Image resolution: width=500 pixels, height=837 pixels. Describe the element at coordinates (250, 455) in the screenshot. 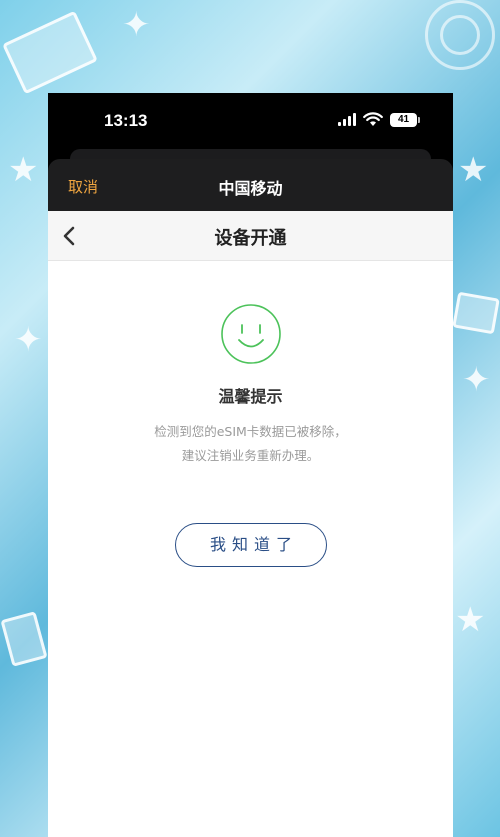

I see `tip-message-line2: 建议注销业务重新办理。` at that location.